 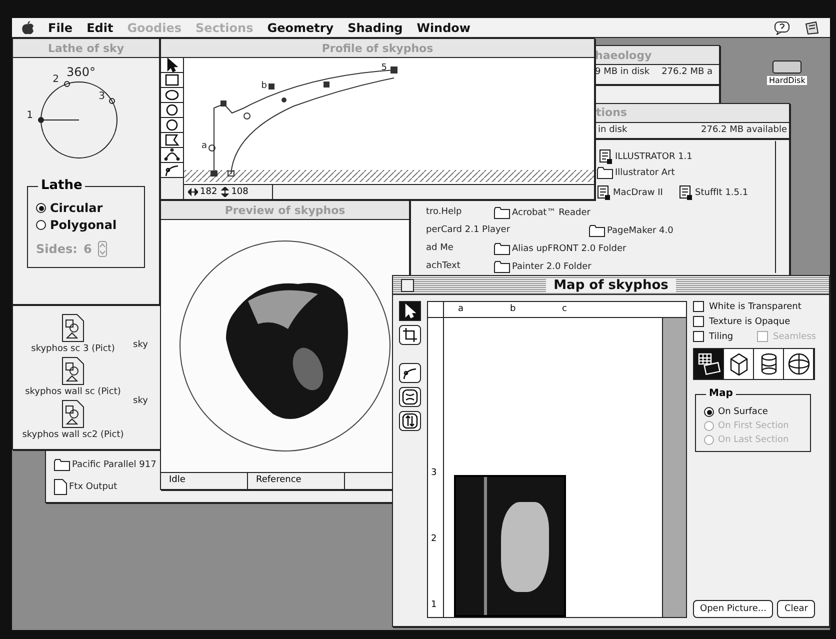 I want to click on file-name: ad Me, so click(x=440, y=248).